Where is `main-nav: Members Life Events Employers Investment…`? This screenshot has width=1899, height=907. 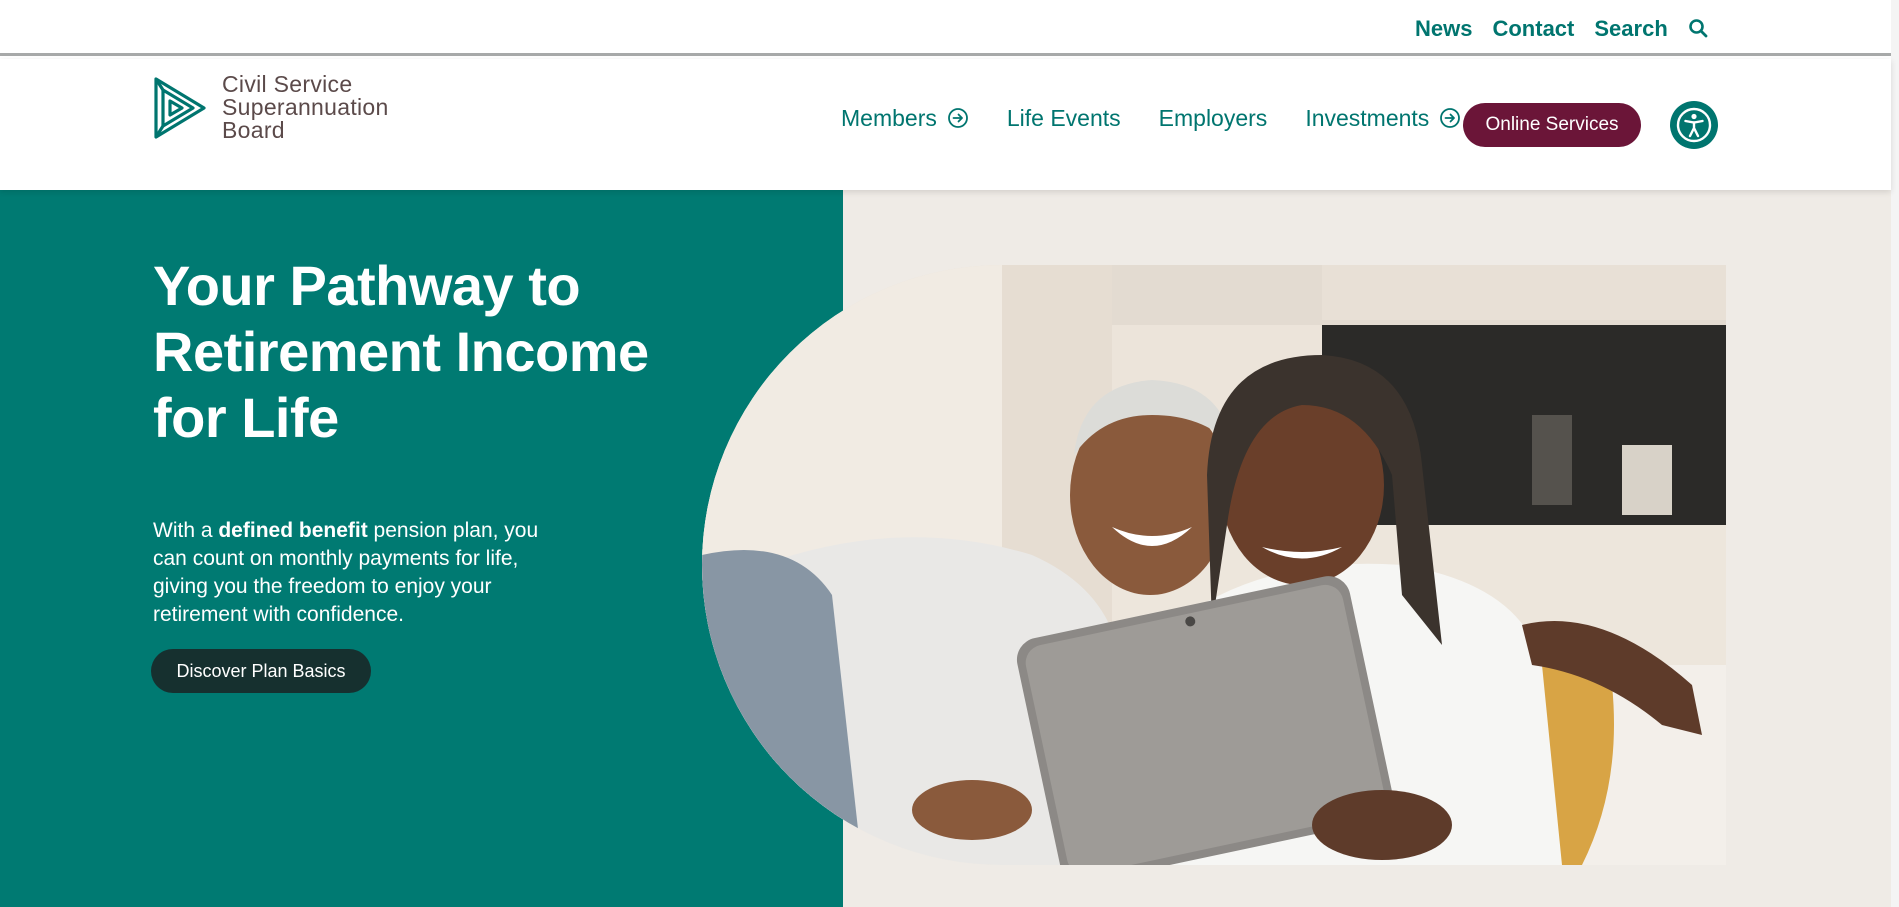
main-nav: Members Life Events Employers Investment… is located at coordinates (1161, 118).